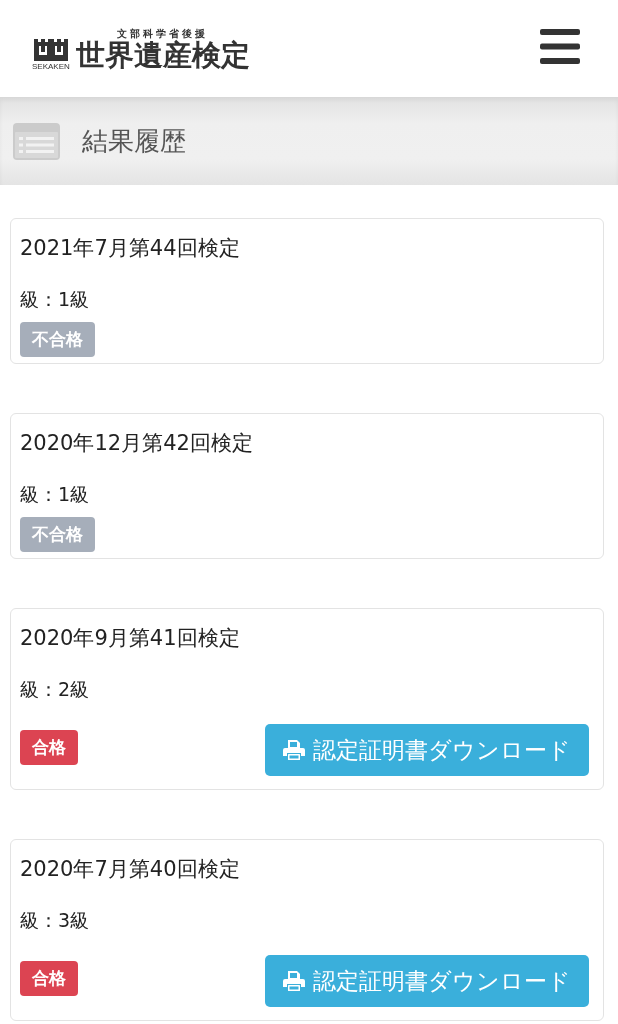  Describe the element at coordinates (50, 50) in the screenshot. I see `castle-logo-icon` at that location.